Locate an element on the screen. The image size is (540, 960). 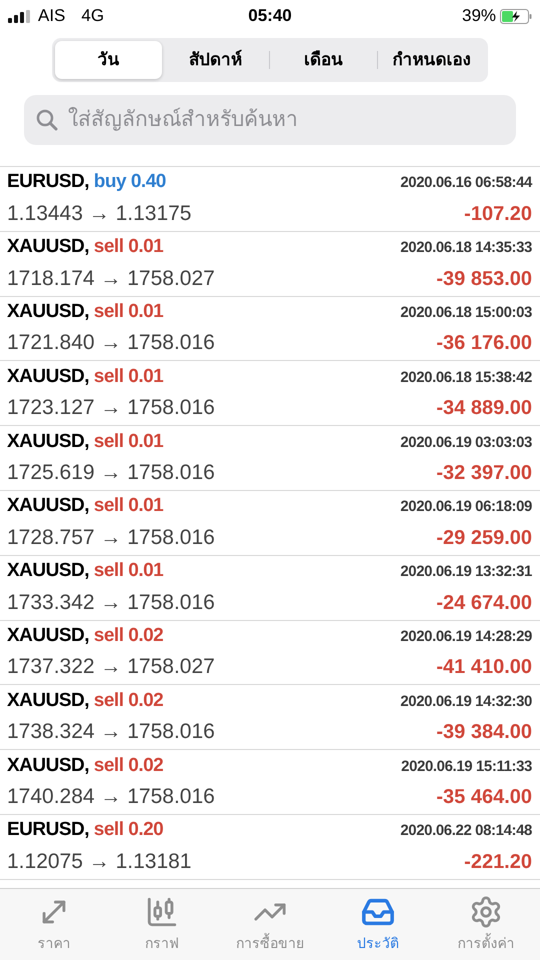
carrier-name: AIS is located at coordinates (52, 16).